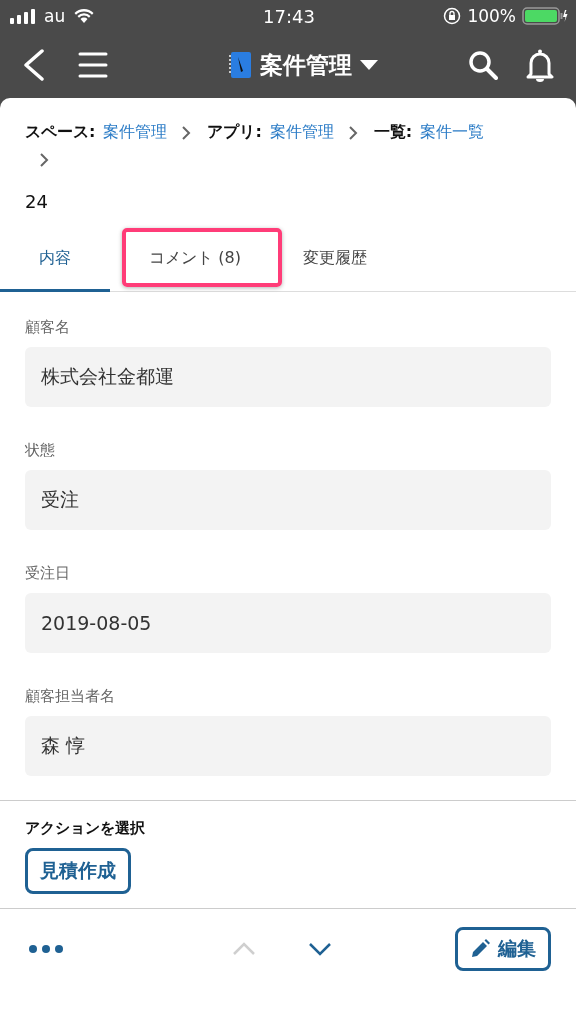 This screenshot has height=1024, width=576. Describe the element at coordinates (85, 828) in the screenshot. I see `actions-heading: アクションを選択` at that location.